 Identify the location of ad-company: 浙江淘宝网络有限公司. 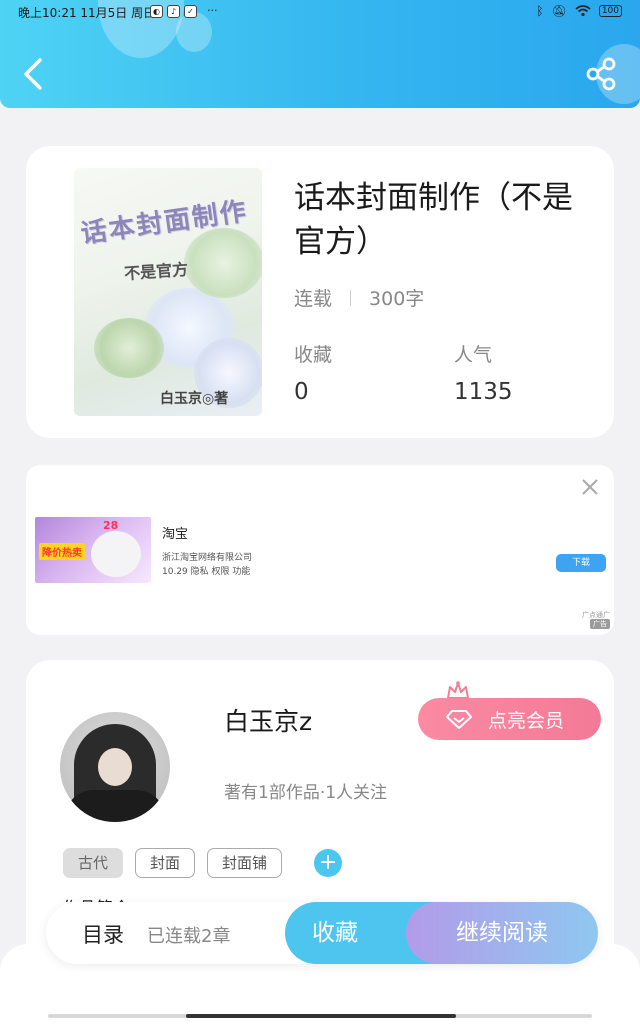
(207, 558).